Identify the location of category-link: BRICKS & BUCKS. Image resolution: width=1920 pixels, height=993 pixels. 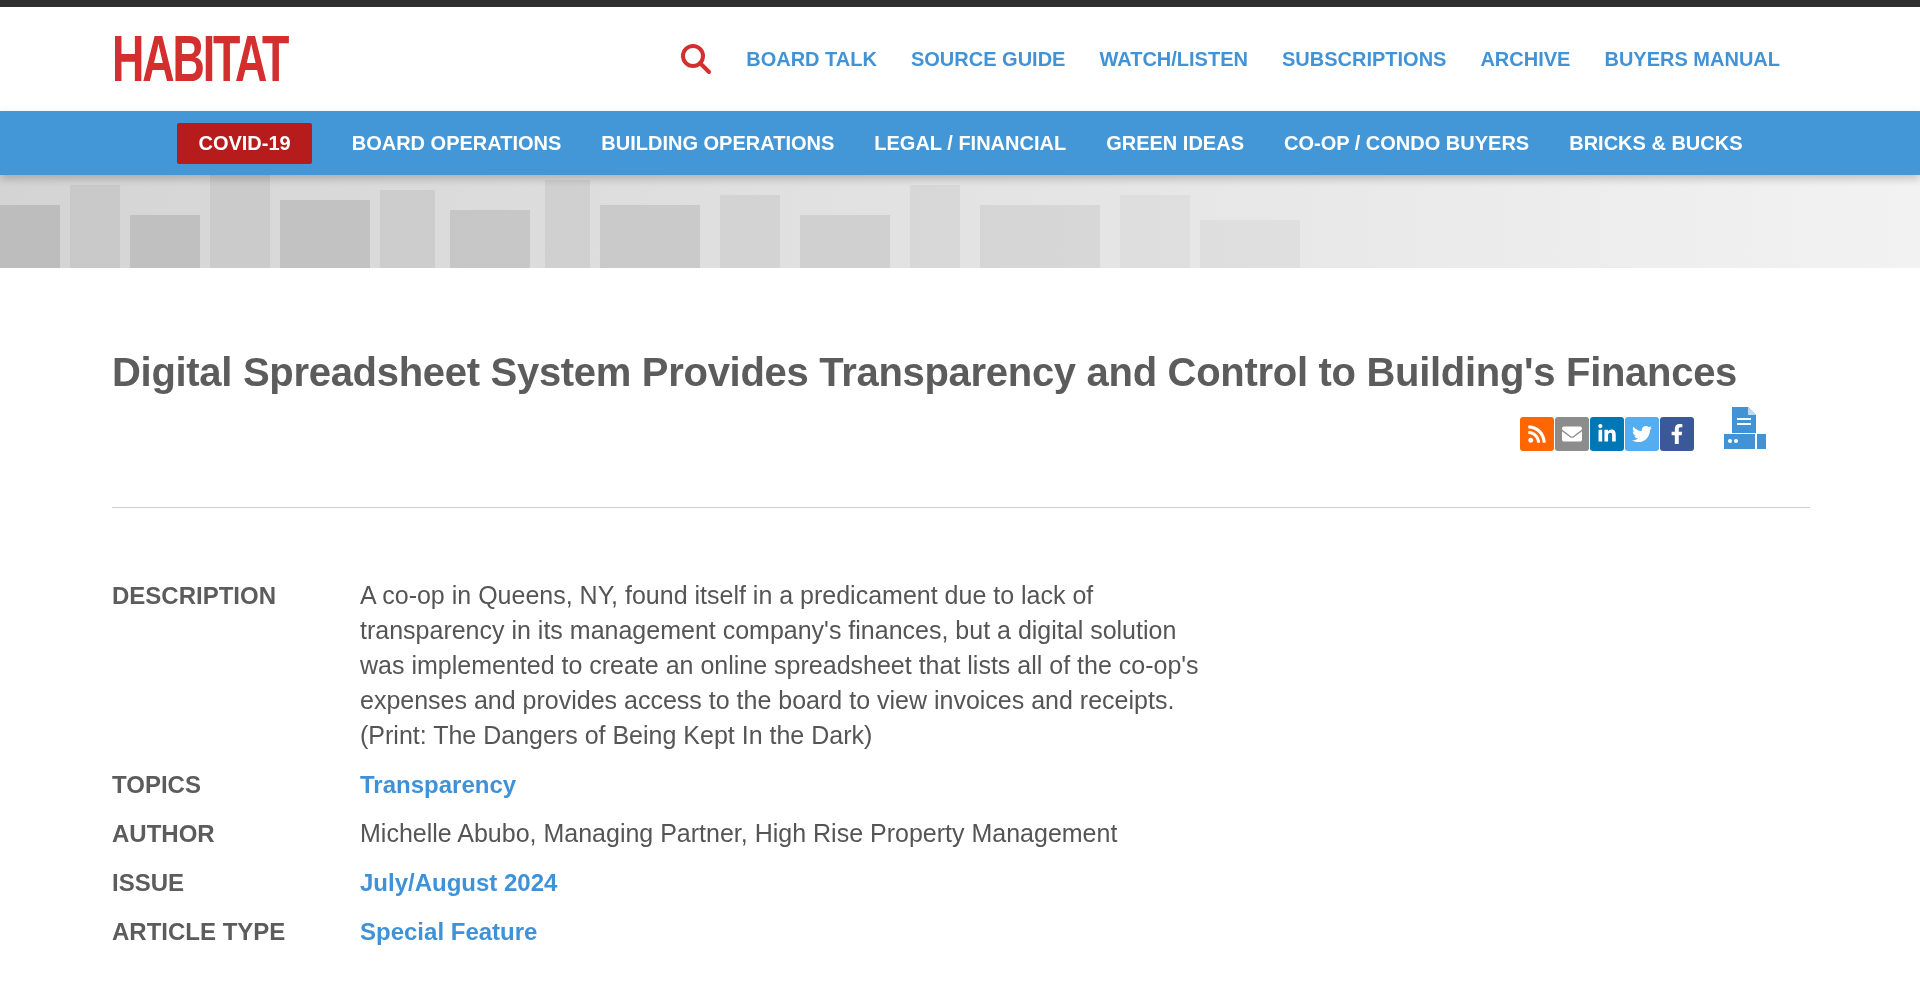
(1656, 143).